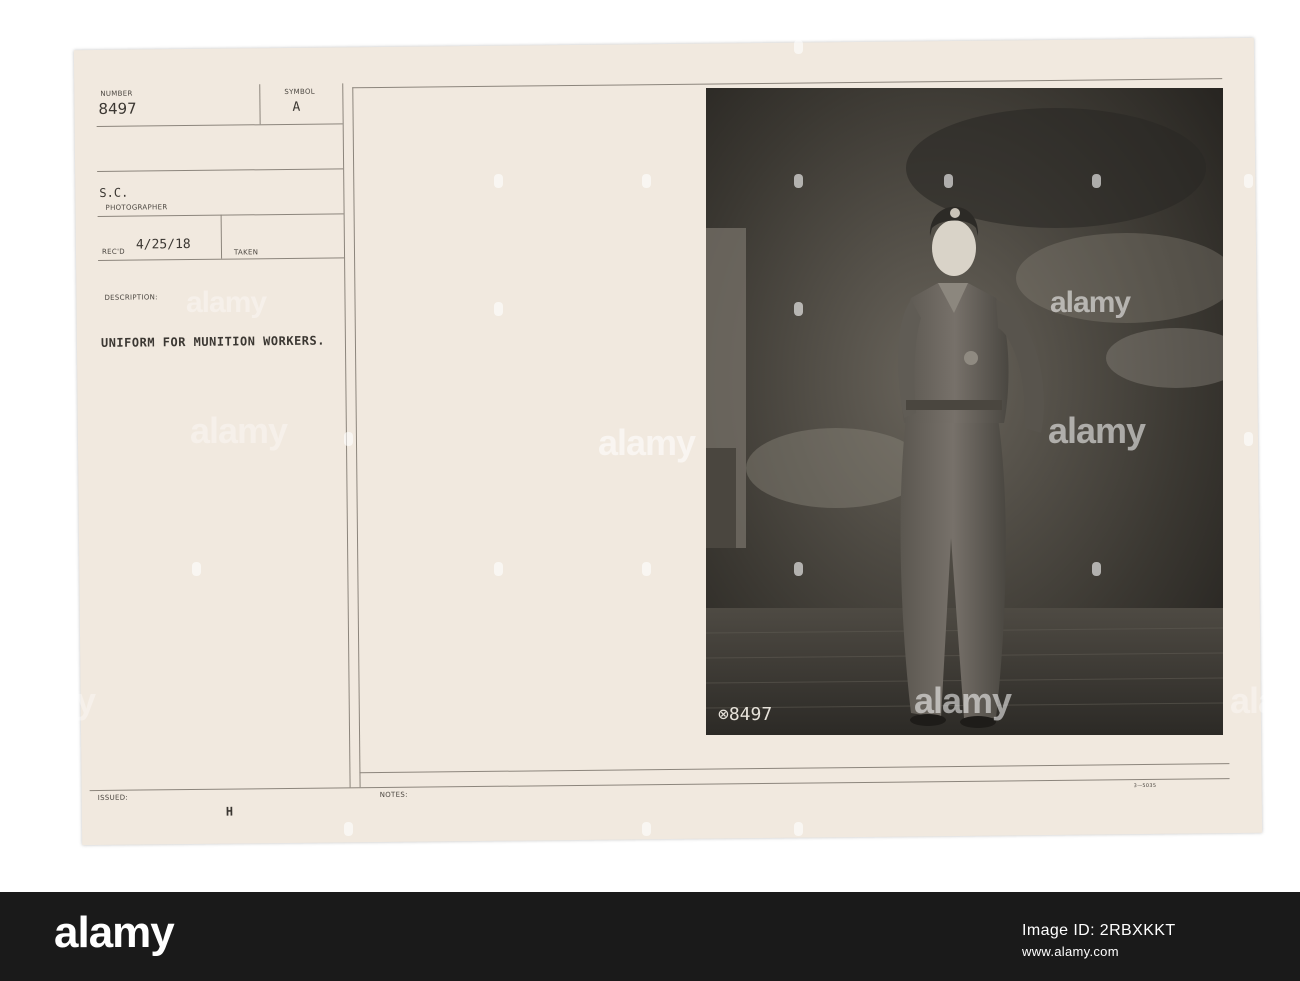 The image size is (1300, 981). What do you see at coordinates (113, 251) in the screenshot?
I see `recd-label: REC'D` at bounding box center [113, 251].